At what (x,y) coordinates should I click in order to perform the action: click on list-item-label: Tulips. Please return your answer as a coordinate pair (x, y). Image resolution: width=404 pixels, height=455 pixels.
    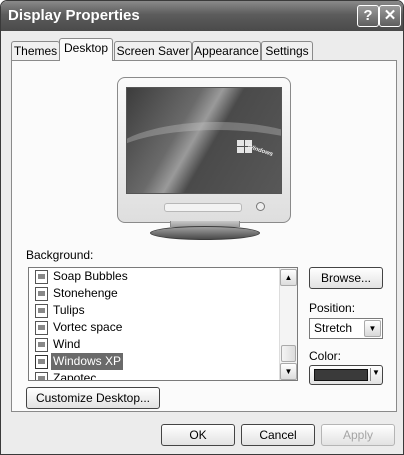
    Looking at the image, I should click on (69, 310).